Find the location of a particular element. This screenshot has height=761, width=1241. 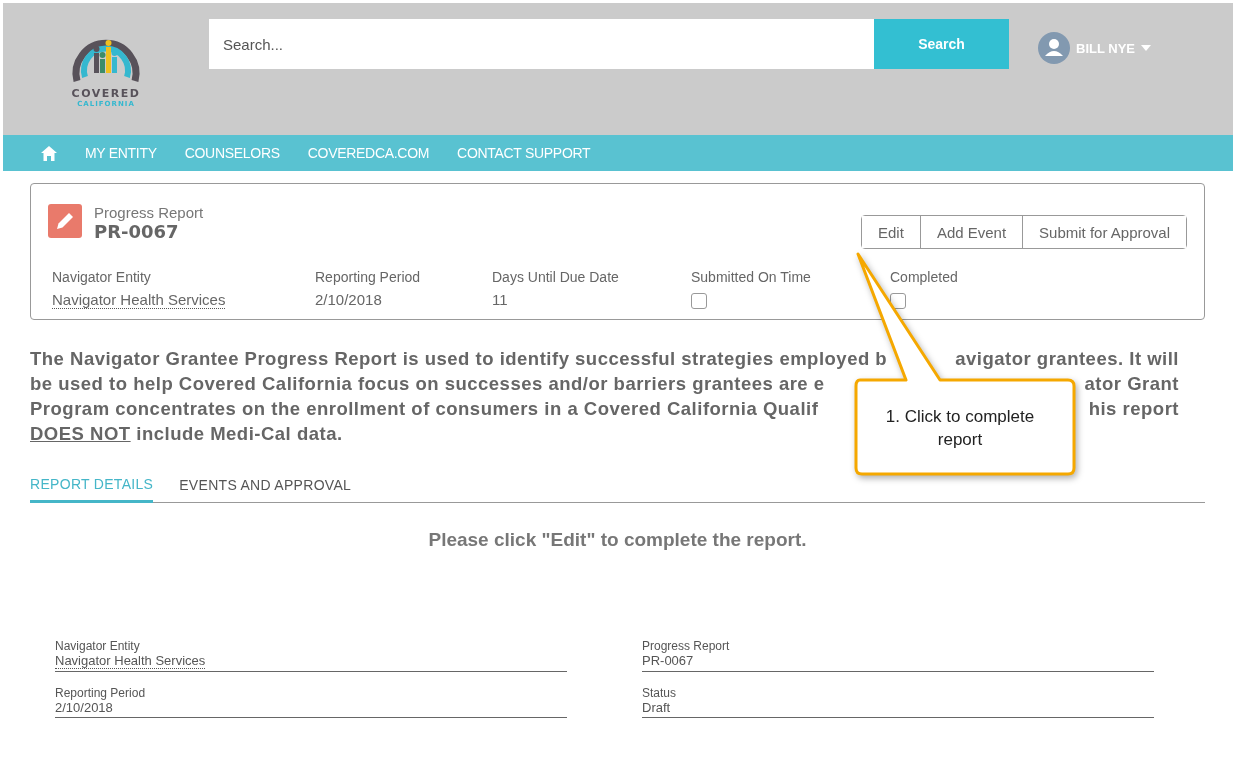

record-title: PR-0067 is located at coordinates (137, 231).